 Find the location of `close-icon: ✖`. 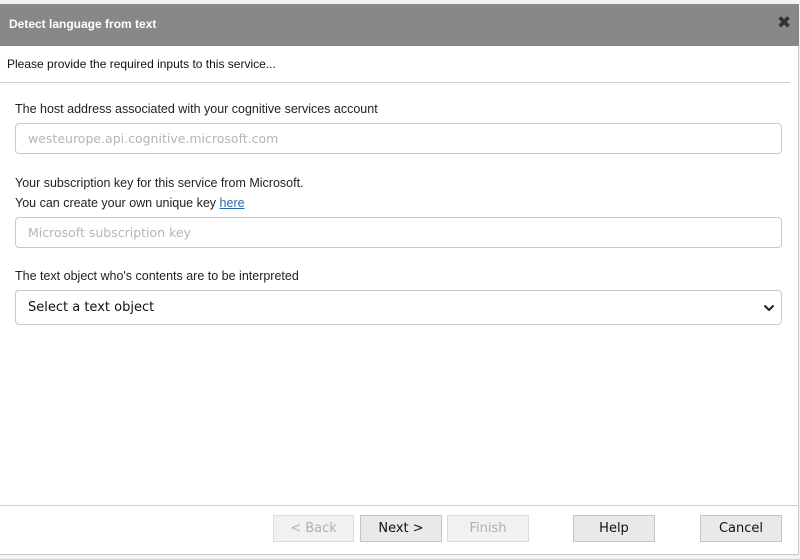

close-icon: ✖ is located at coordinates (784, 22).